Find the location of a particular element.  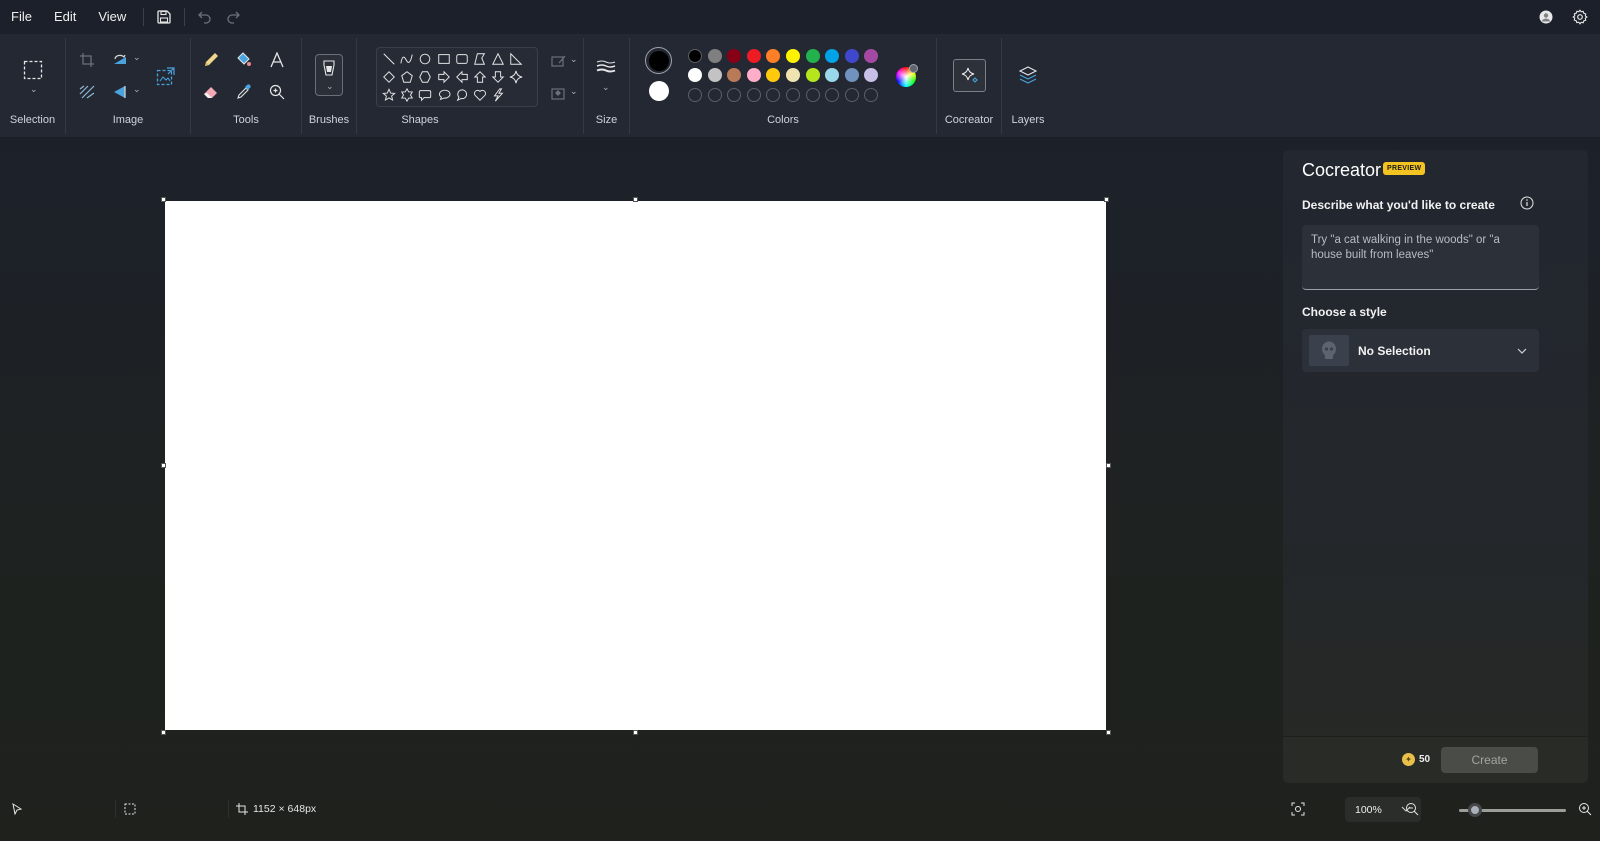

edit-colors-button is located at coordinates (907, 75).